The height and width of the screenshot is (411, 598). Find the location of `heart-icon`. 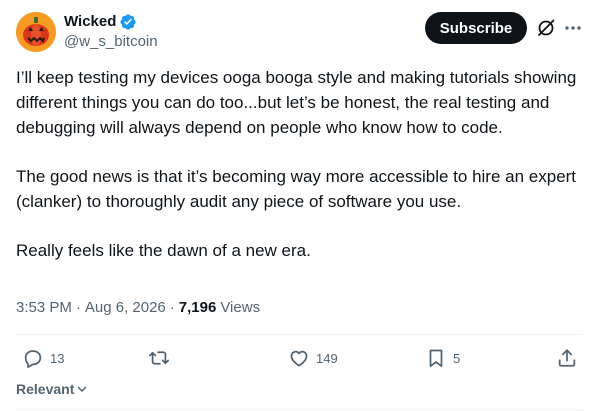

heart-icon is located at coordinates (299, 358).